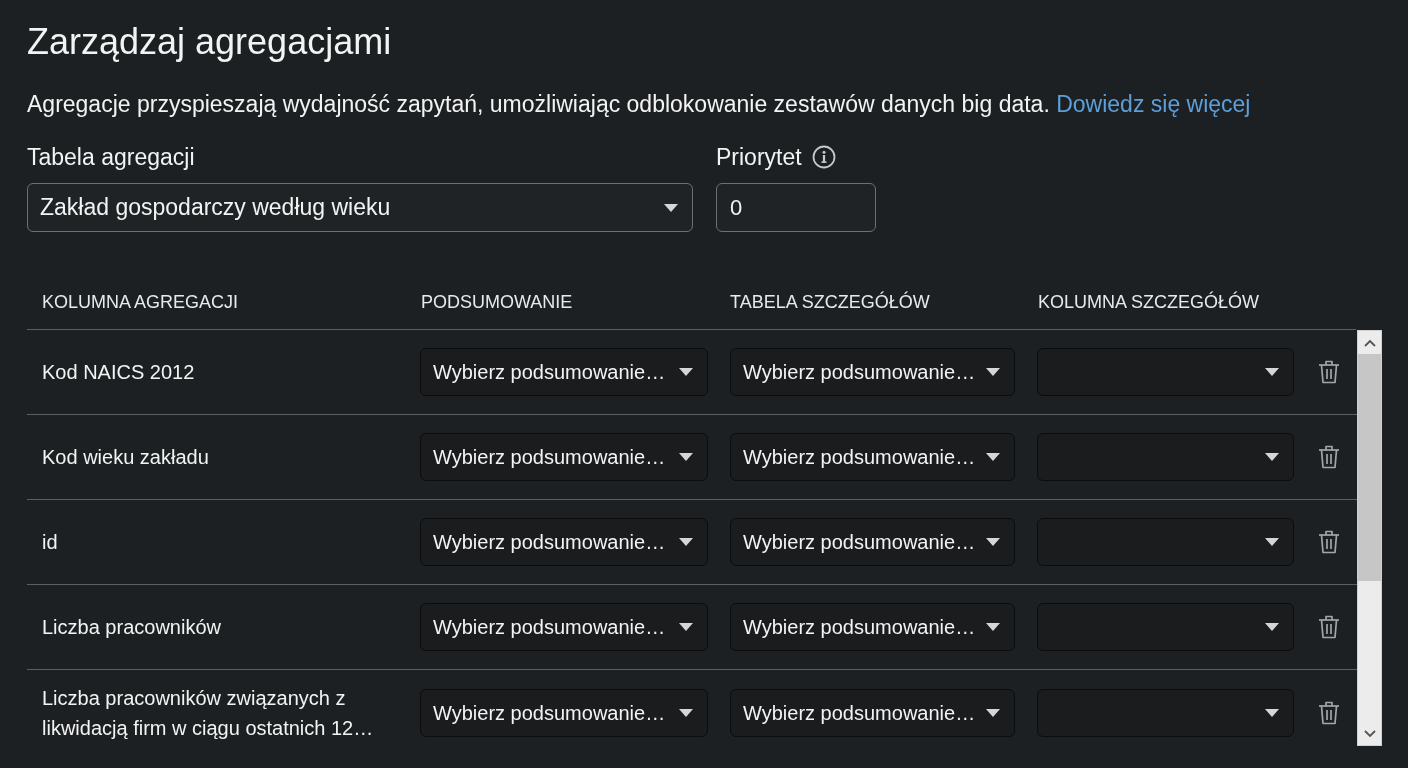 Image resolution: width=1408 pixels, height=768 pixels. Describe the element at coordinates (823, 157) in the screenshot. I see `info-icon` at that location.